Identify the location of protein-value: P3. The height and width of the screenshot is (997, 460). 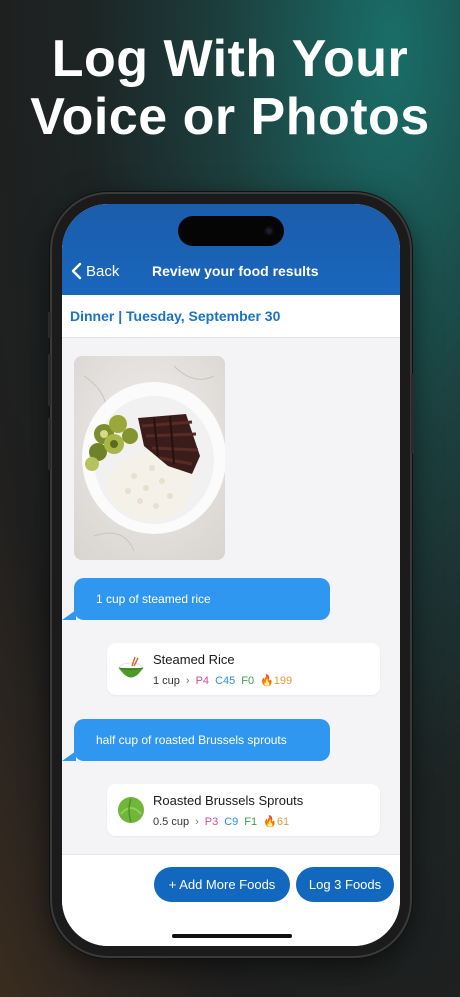
(211, 821).